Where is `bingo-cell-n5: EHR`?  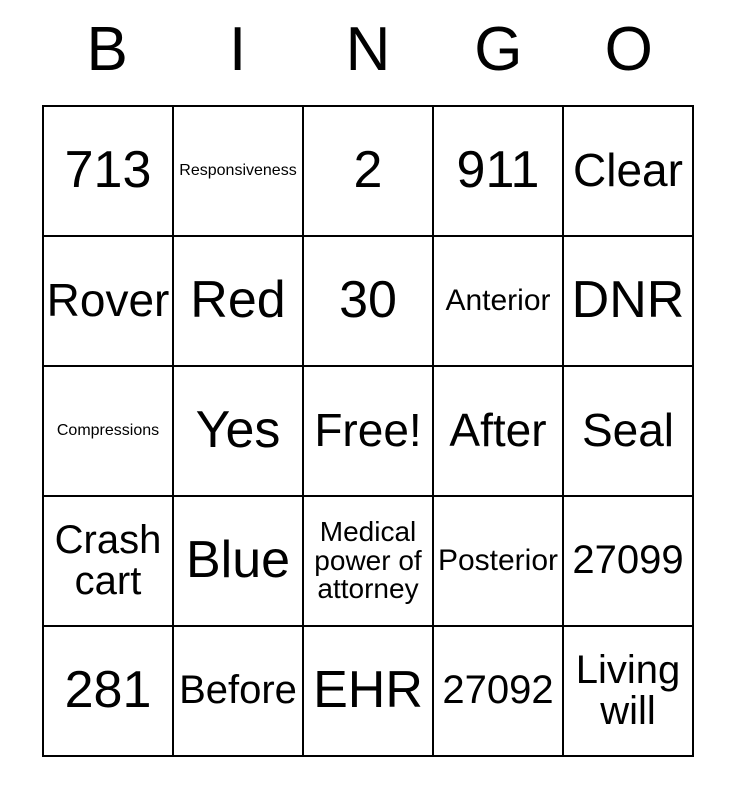 bingo-cell-n5: EHR is located at coordinates (369, 692).